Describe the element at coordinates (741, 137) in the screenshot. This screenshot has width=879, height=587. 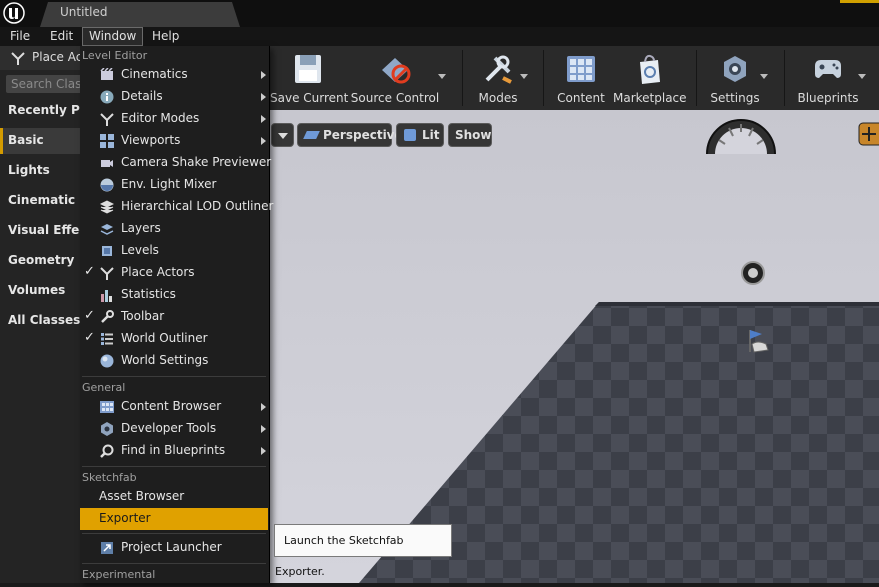
I see `transform-dial-icon` at that location.